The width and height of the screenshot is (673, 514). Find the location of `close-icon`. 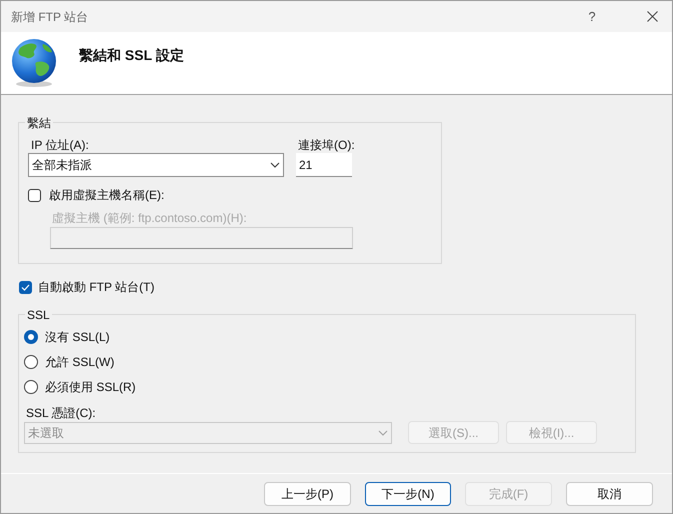

close-icon is located at coordinates (652, 16).